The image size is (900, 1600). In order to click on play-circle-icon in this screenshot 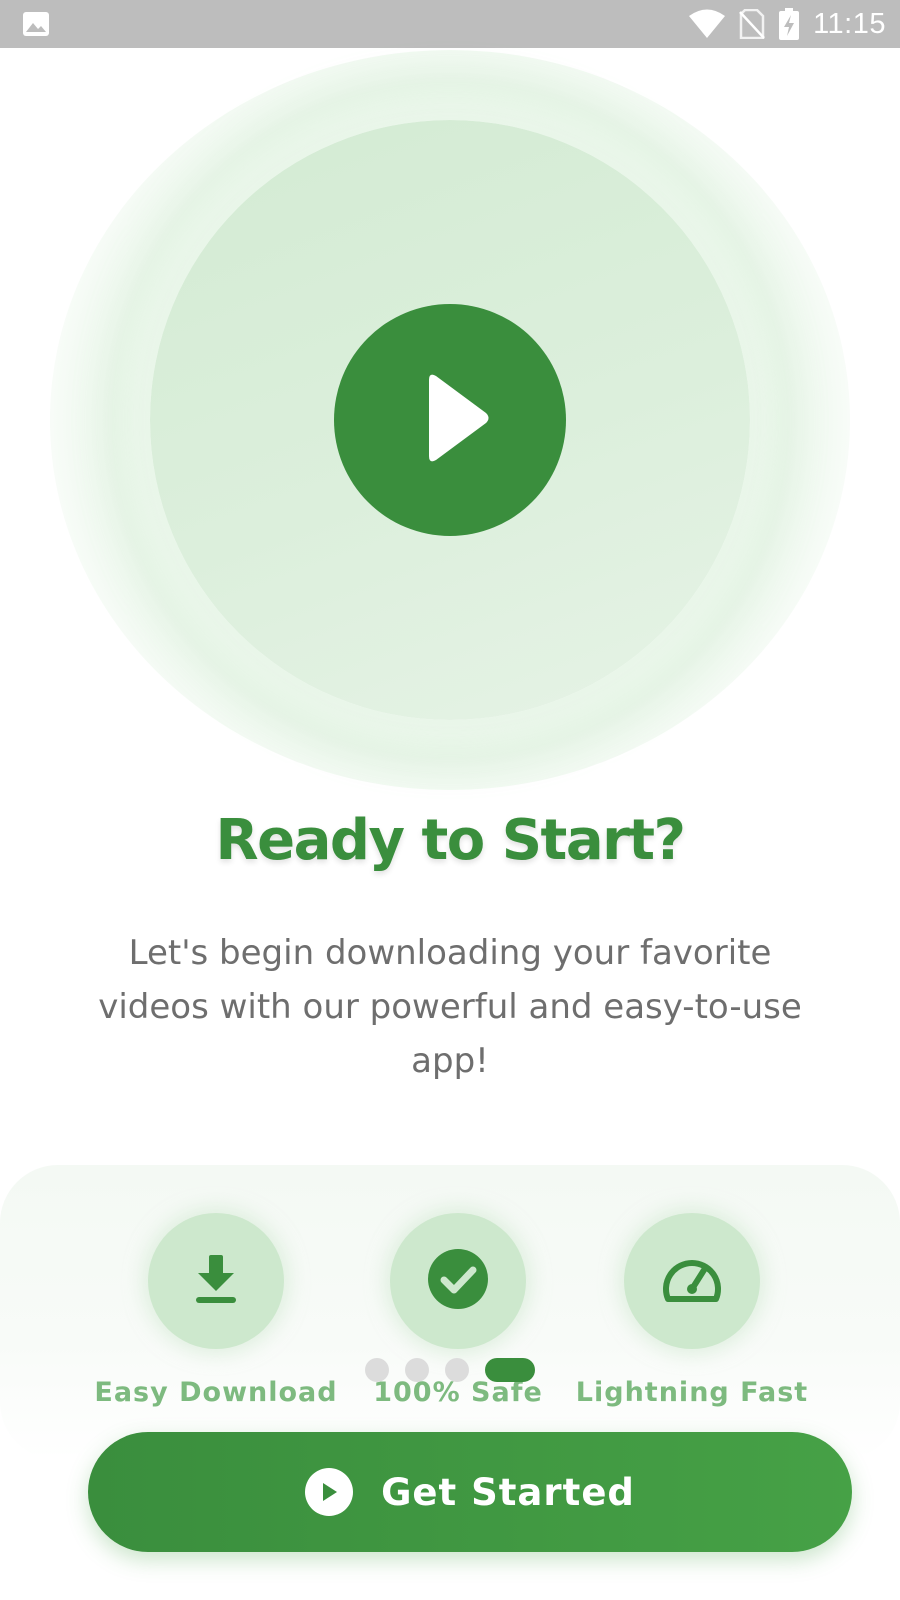, I will do `click(329, 1492)`.